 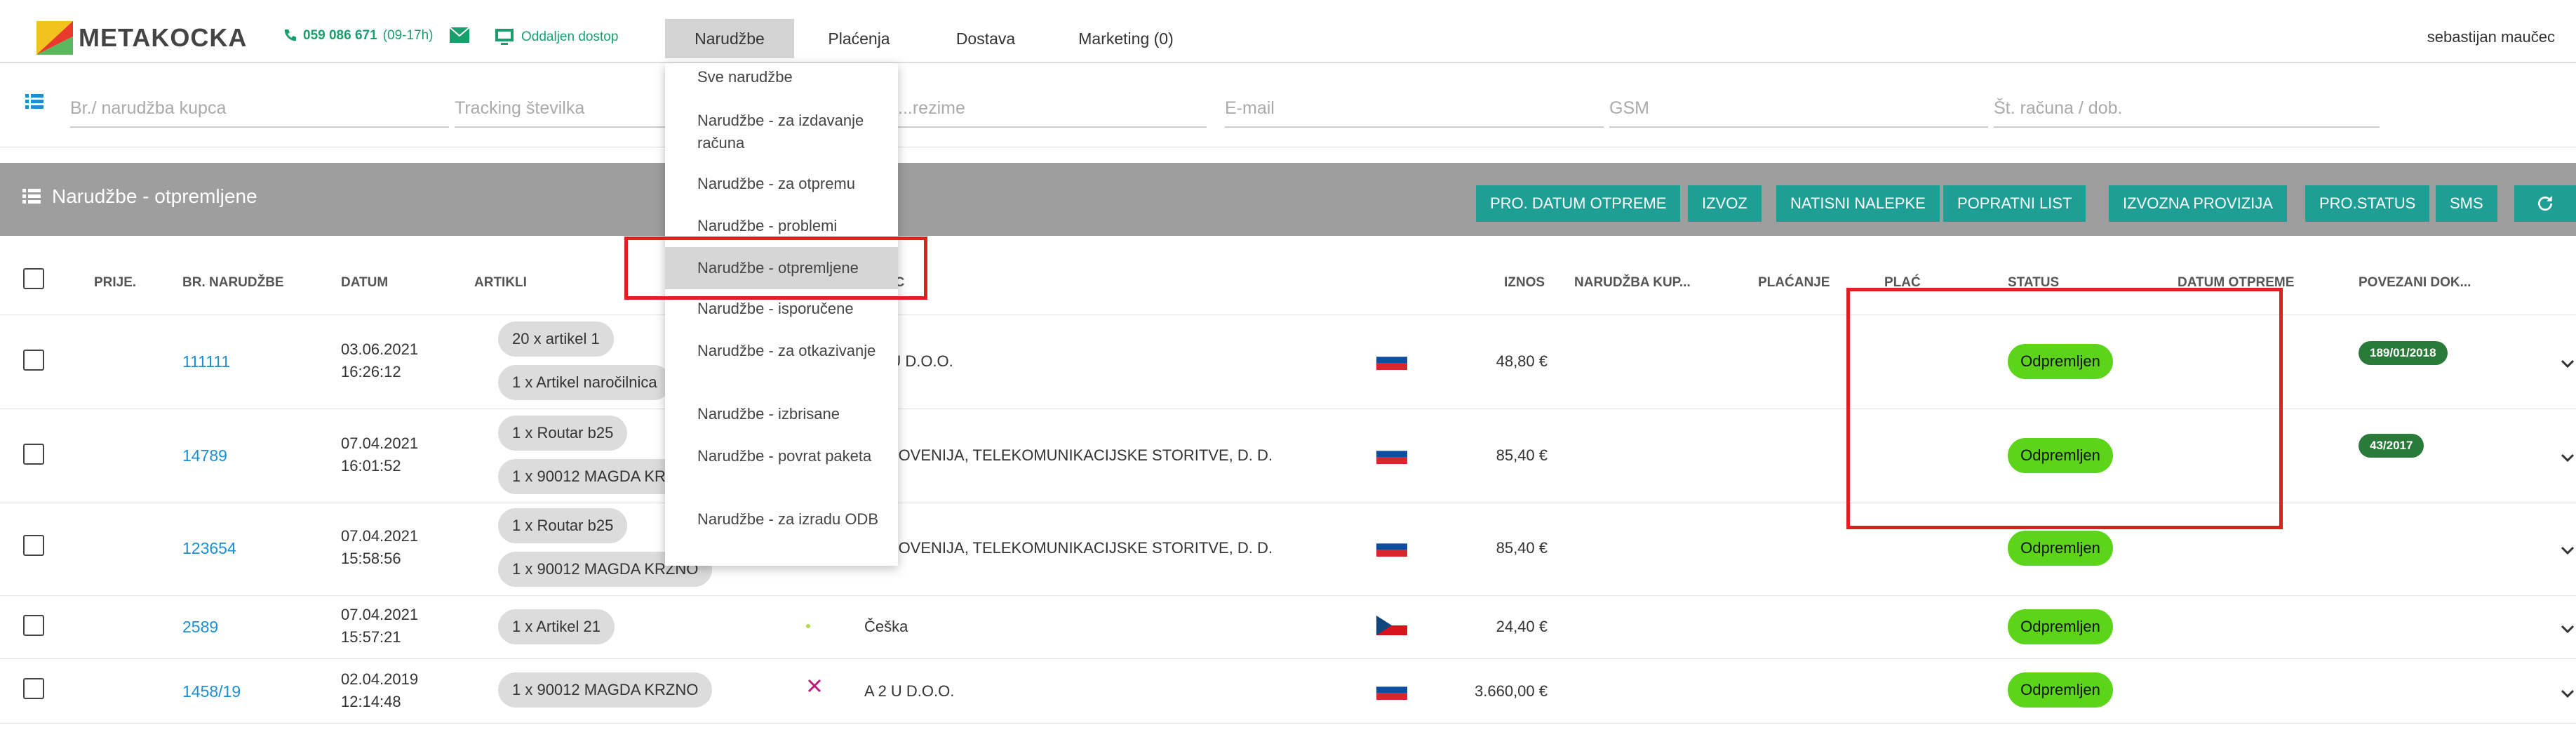 I want to click on dropdown-item-sve-narudzbe: Sve narudžbe, so click(x=788, y=77).